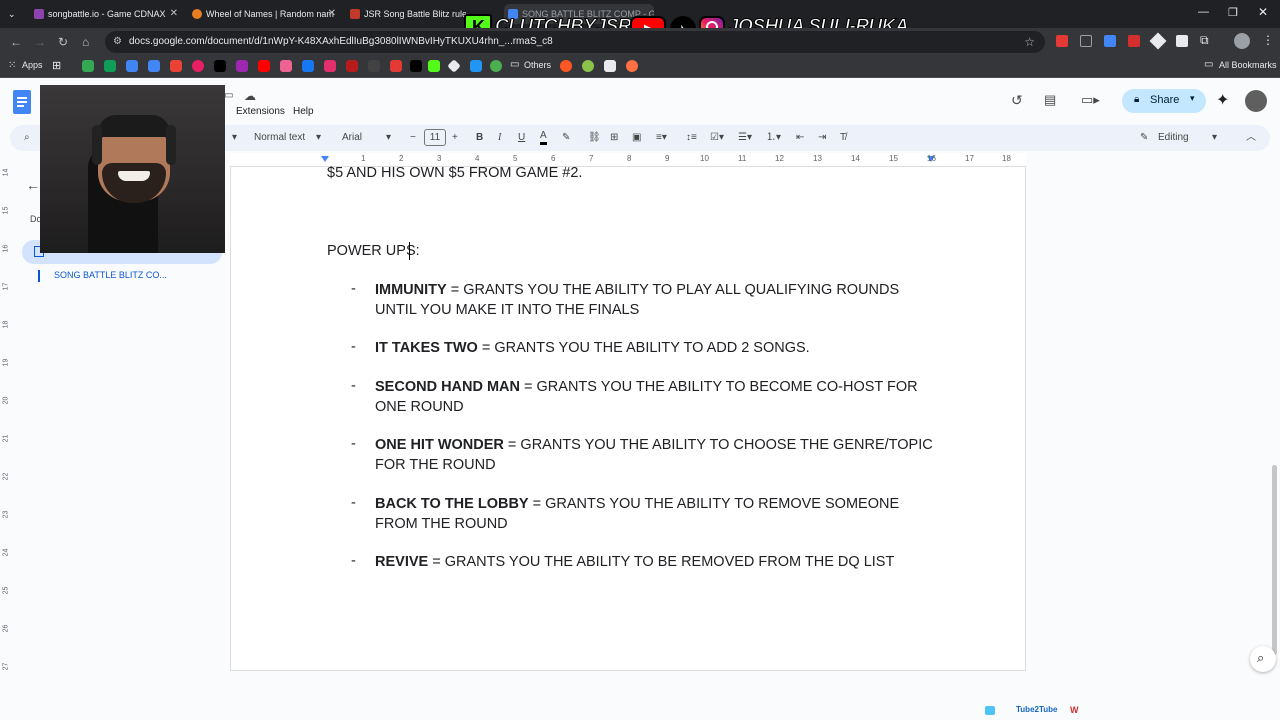 The height and width of the screenshot is (720, 1280). What do you see at coordinates (1017, 100) in the screenshot?
I see `version-history-icon: ↺` at bounding box center [1017, 100].